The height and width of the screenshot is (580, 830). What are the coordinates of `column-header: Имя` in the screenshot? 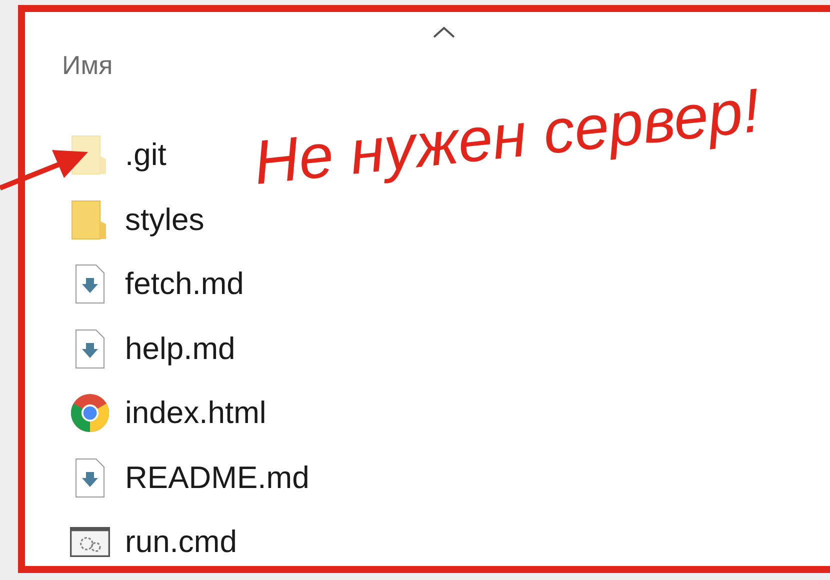 It's located at (87, 65).